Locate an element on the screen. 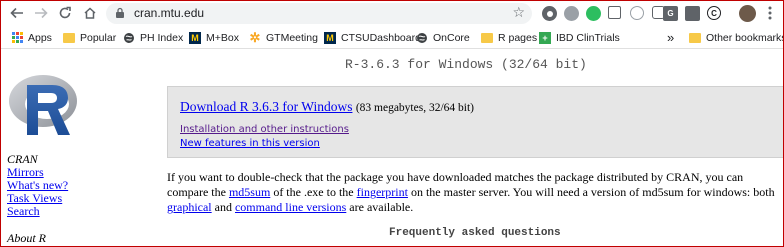 This screenshot has height=247, width=784. browser-toolbar: cran.mtu.edu ☆ G C is located at coordinates (392, 13).